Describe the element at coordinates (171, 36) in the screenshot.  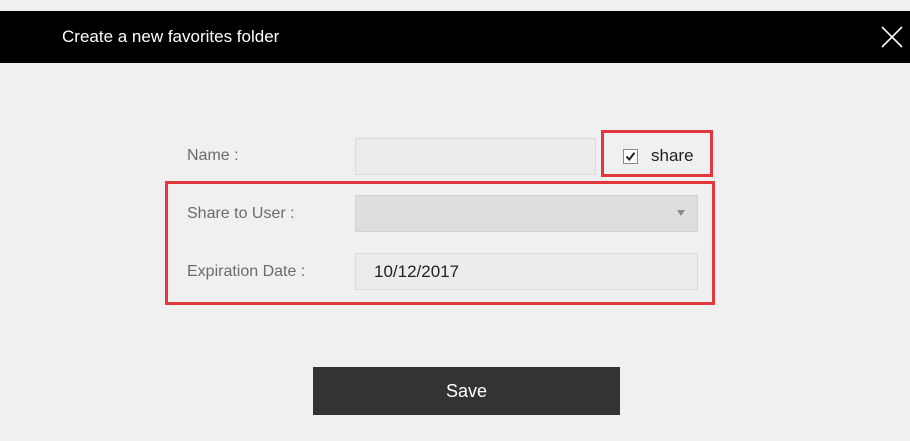
I see `dialog-title: Create a new favorites folder` at that location.